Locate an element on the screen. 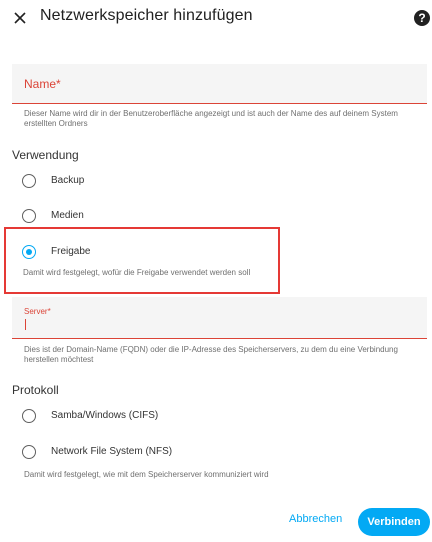 The width and height of the screenshot is (432, 542). radio-label: Network File System (NFS) is located at coordinates (112, 451).